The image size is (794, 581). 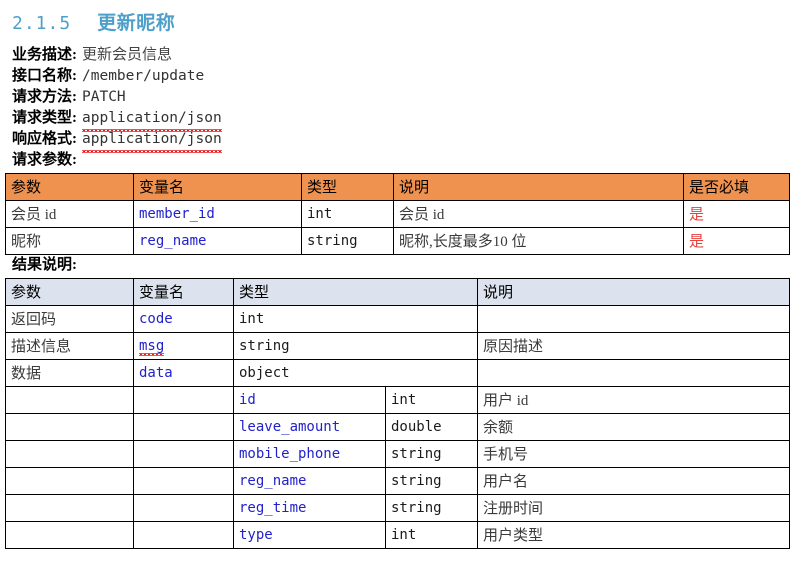 What do you see at coordinates (69, 319) in the screenshot?
I see `result-row-0-param: 返回码` at bounding box center [69, 319].